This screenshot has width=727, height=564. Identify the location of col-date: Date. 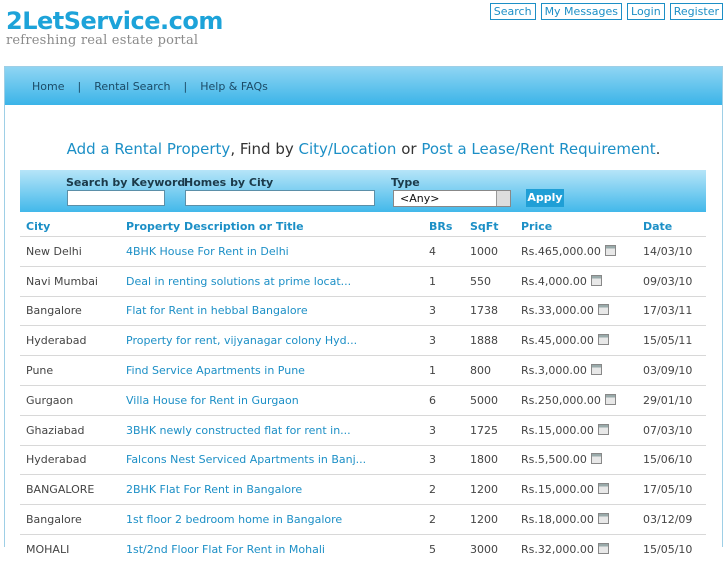
(671, 226).